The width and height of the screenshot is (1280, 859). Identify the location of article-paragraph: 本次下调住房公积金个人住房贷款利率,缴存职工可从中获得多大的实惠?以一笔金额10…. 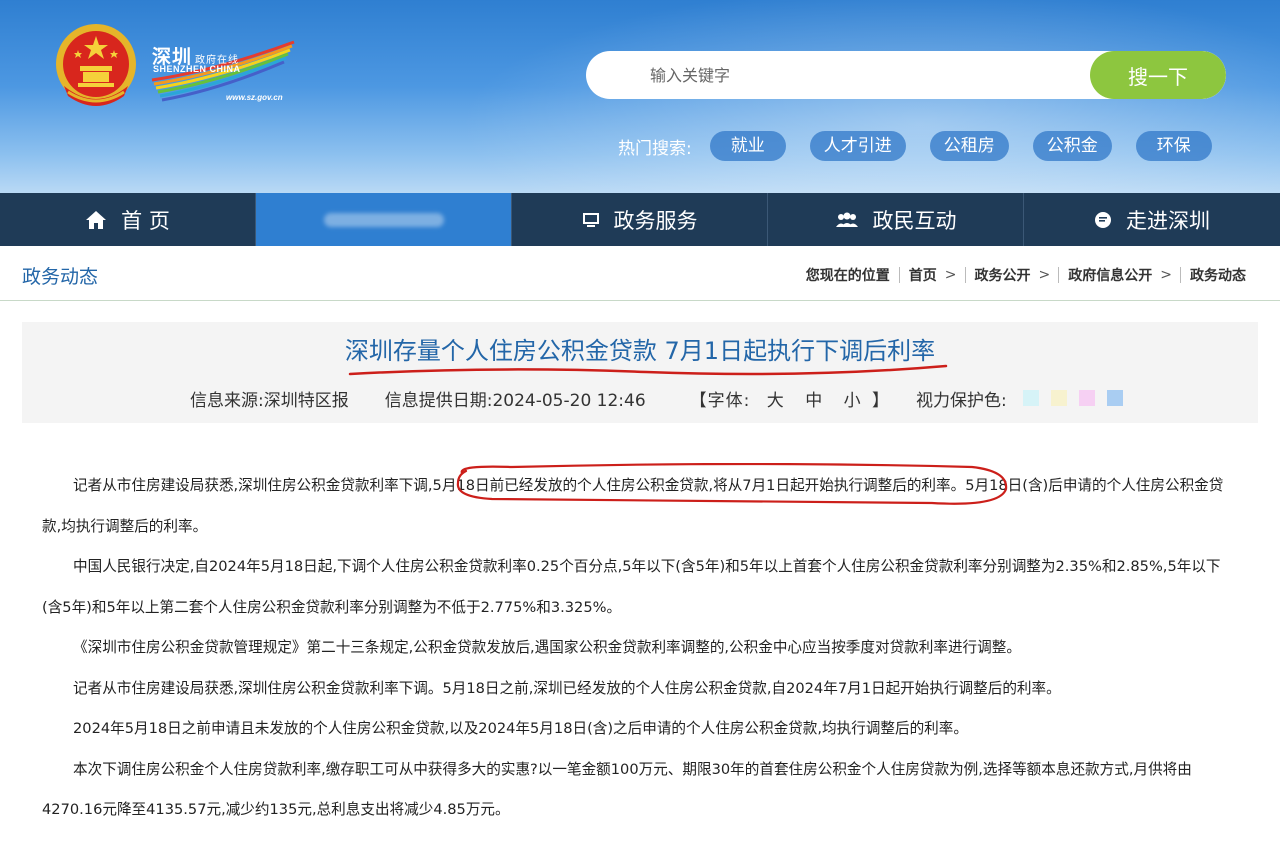
(617, 789).